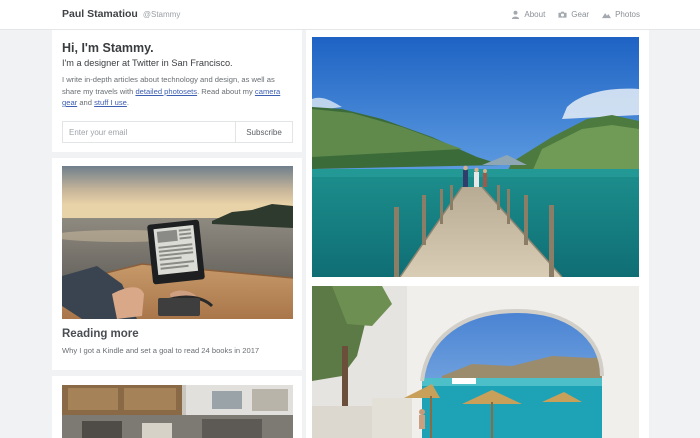  What do you see at coordinates (562, 14) in the screenshot?
I see `camera-icon` at bounding box center [562, 14].